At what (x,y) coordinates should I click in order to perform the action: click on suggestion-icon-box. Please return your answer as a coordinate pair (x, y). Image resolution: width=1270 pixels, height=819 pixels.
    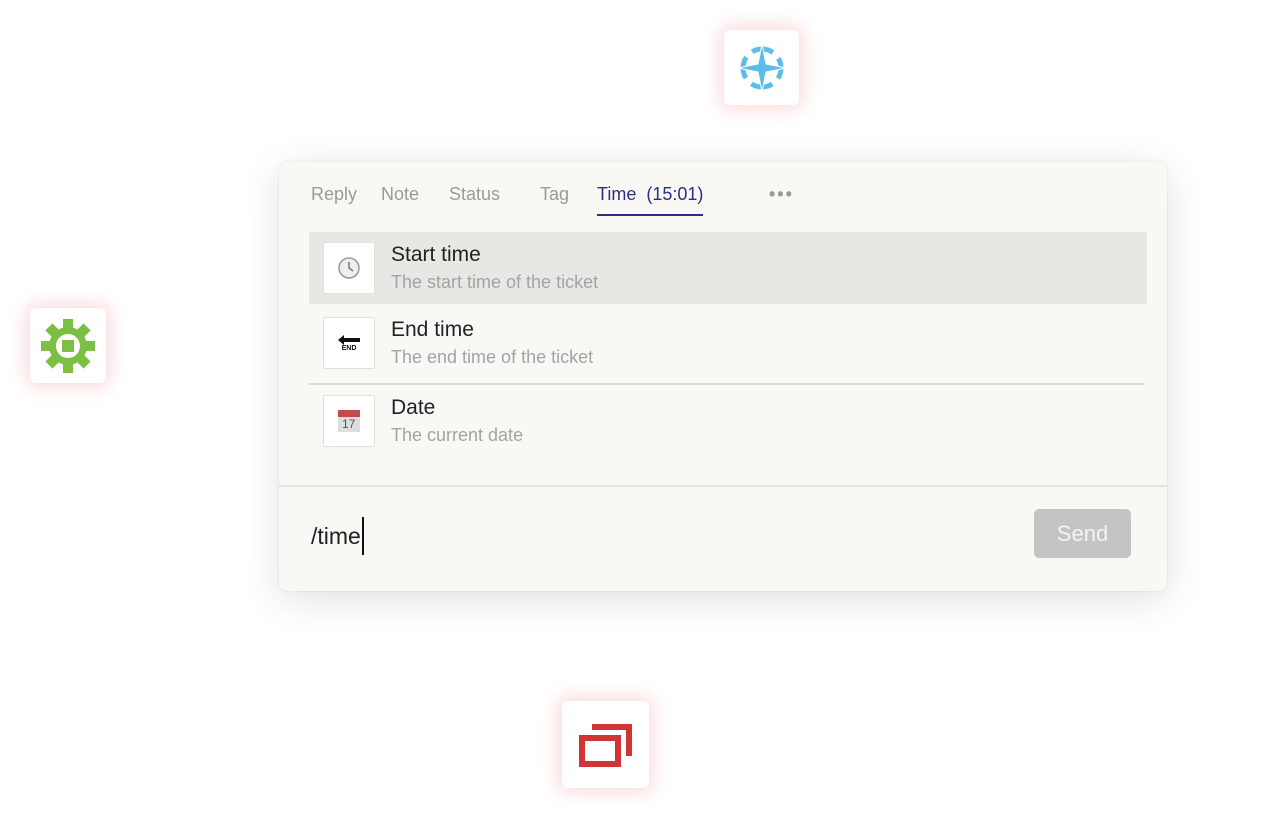
    Looking at the image, I should click on (349, 268).